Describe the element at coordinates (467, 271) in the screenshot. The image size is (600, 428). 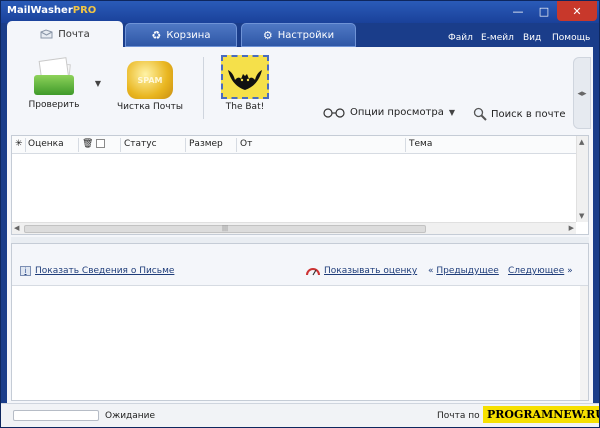
I see `previous-message-label: Предыдущее` at that location.